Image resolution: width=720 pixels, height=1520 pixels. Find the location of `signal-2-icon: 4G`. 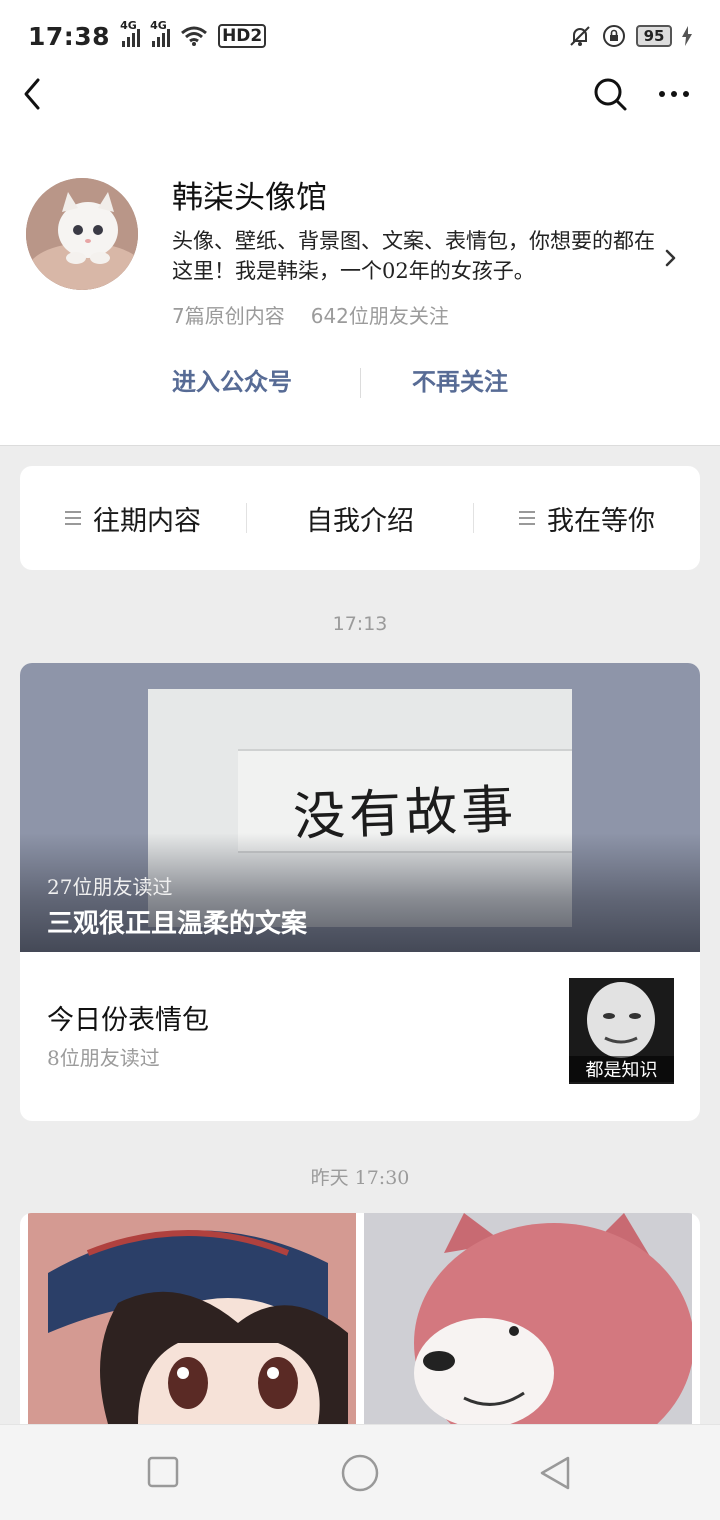

signal-2-icon: 4G is located at coordinates (160, 33).